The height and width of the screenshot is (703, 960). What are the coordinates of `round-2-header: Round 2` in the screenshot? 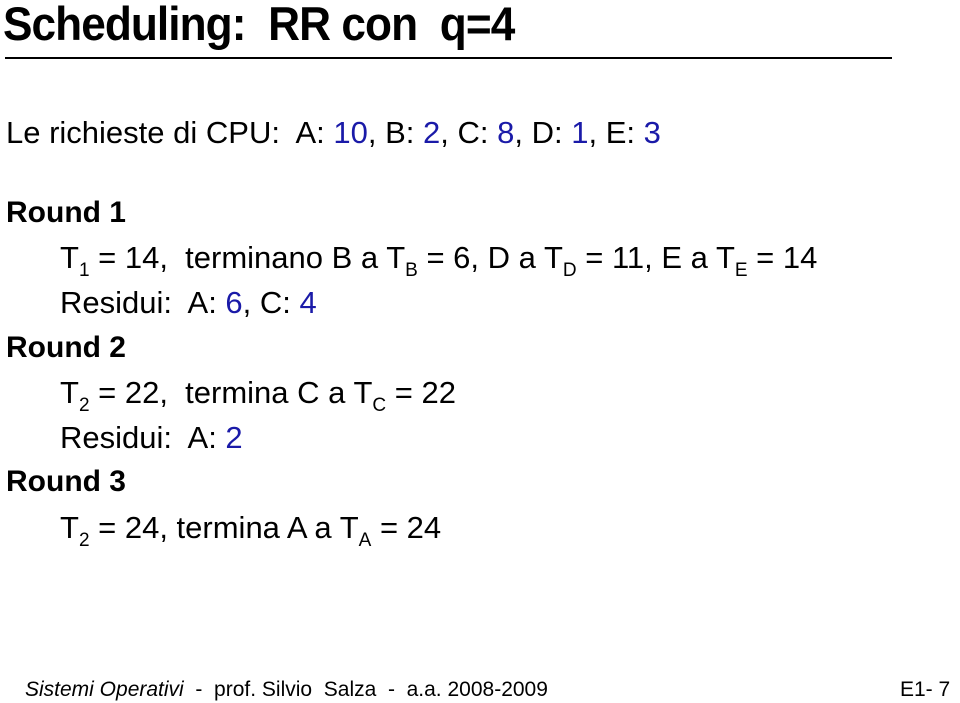 It's located at (66, 347).